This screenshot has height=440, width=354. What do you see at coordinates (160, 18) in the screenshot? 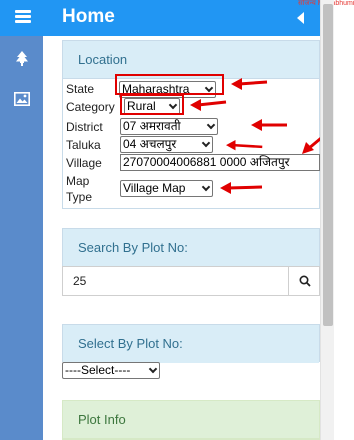
I see `top-bar: Home` at bounding box center [160, 18].